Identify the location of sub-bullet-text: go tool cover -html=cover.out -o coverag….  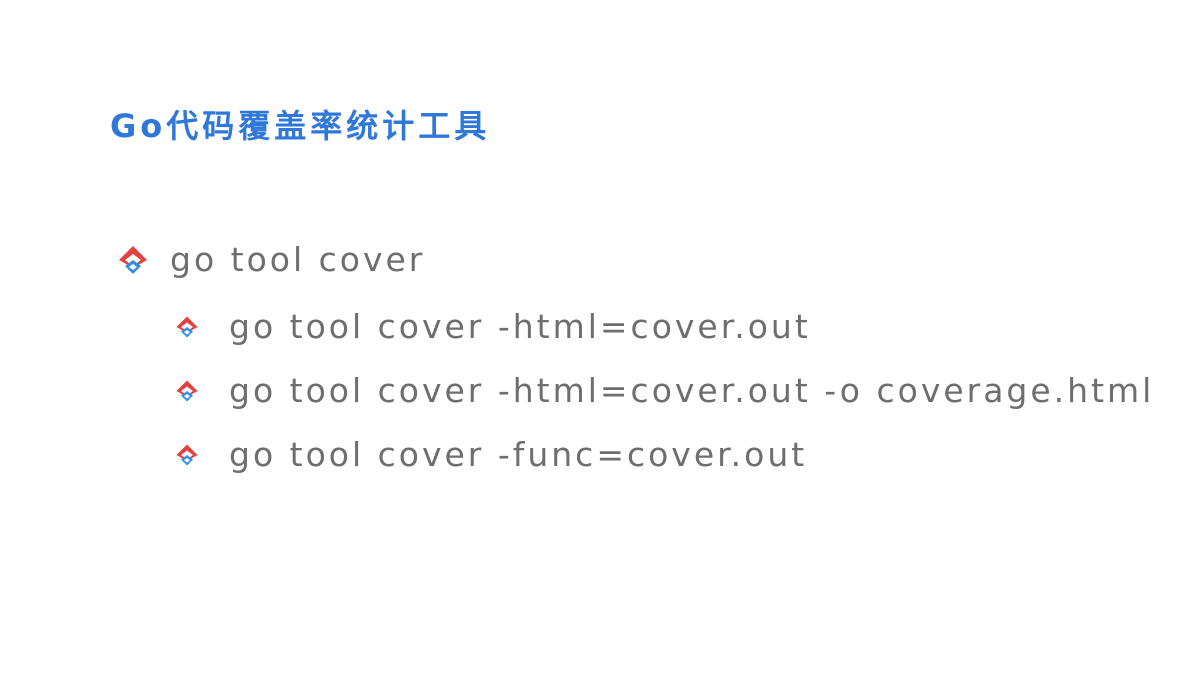
(692, 390).